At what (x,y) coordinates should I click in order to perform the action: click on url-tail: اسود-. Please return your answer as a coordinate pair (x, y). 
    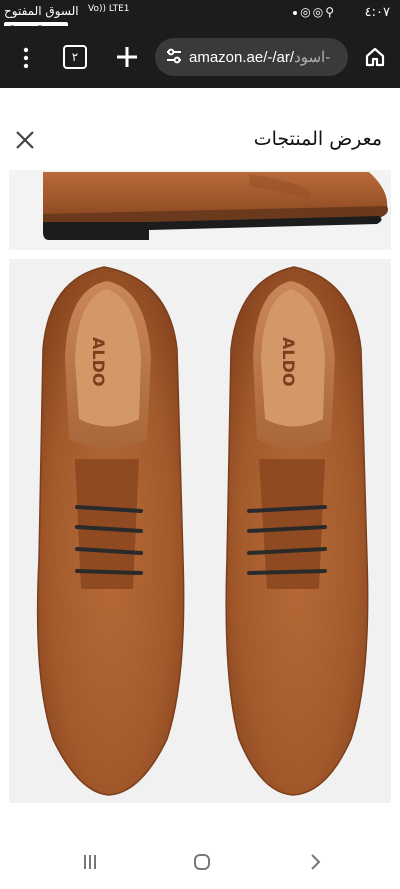
    Looking at the image, I should click on (312, 57).